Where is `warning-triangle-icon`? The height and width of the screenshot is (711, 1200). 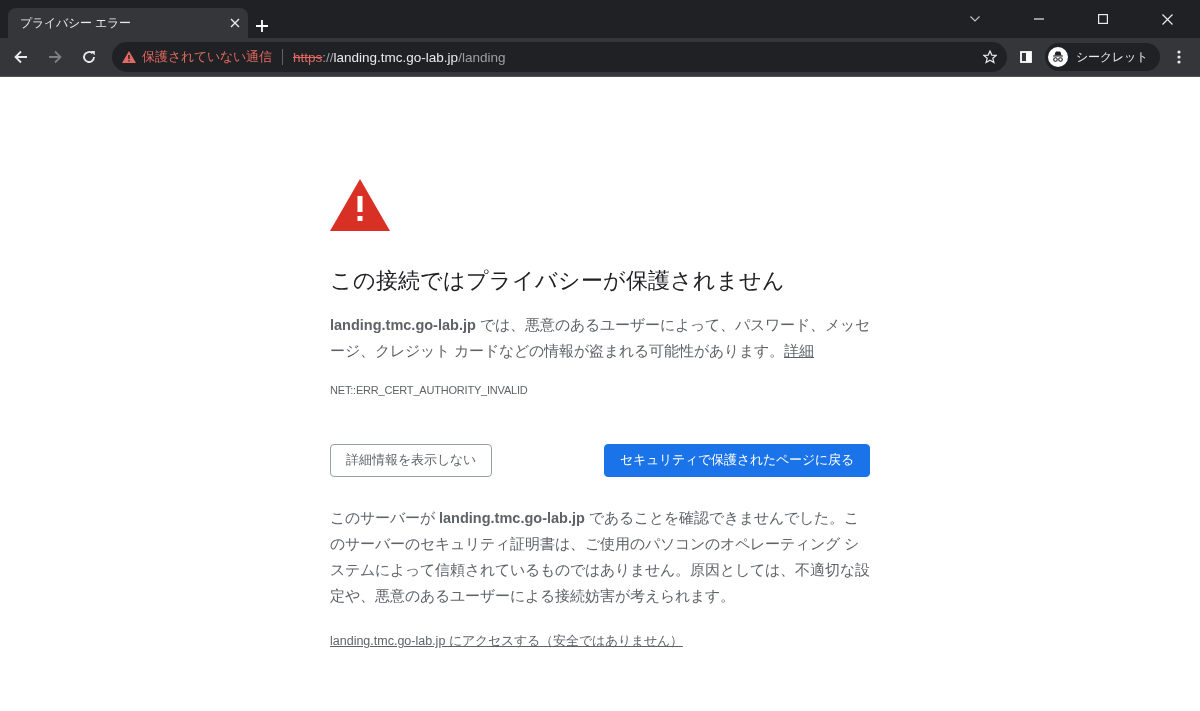
warning-triangle-icon is located at coordinates (360, 205).